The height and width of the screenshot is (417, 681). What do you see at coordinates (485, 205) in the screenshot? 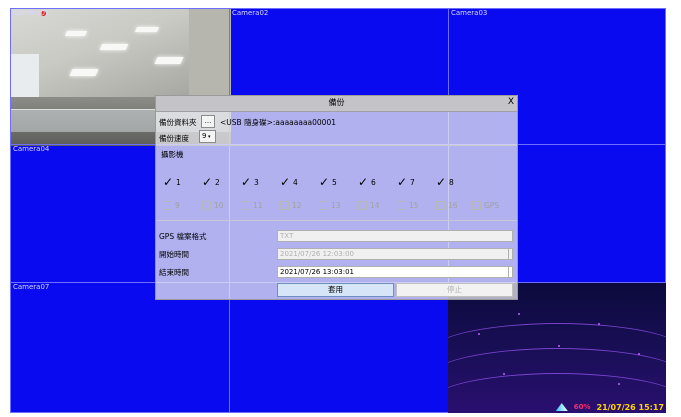
I see `channel-checkbox-gps: GPS` at bounding box center [485, 205].